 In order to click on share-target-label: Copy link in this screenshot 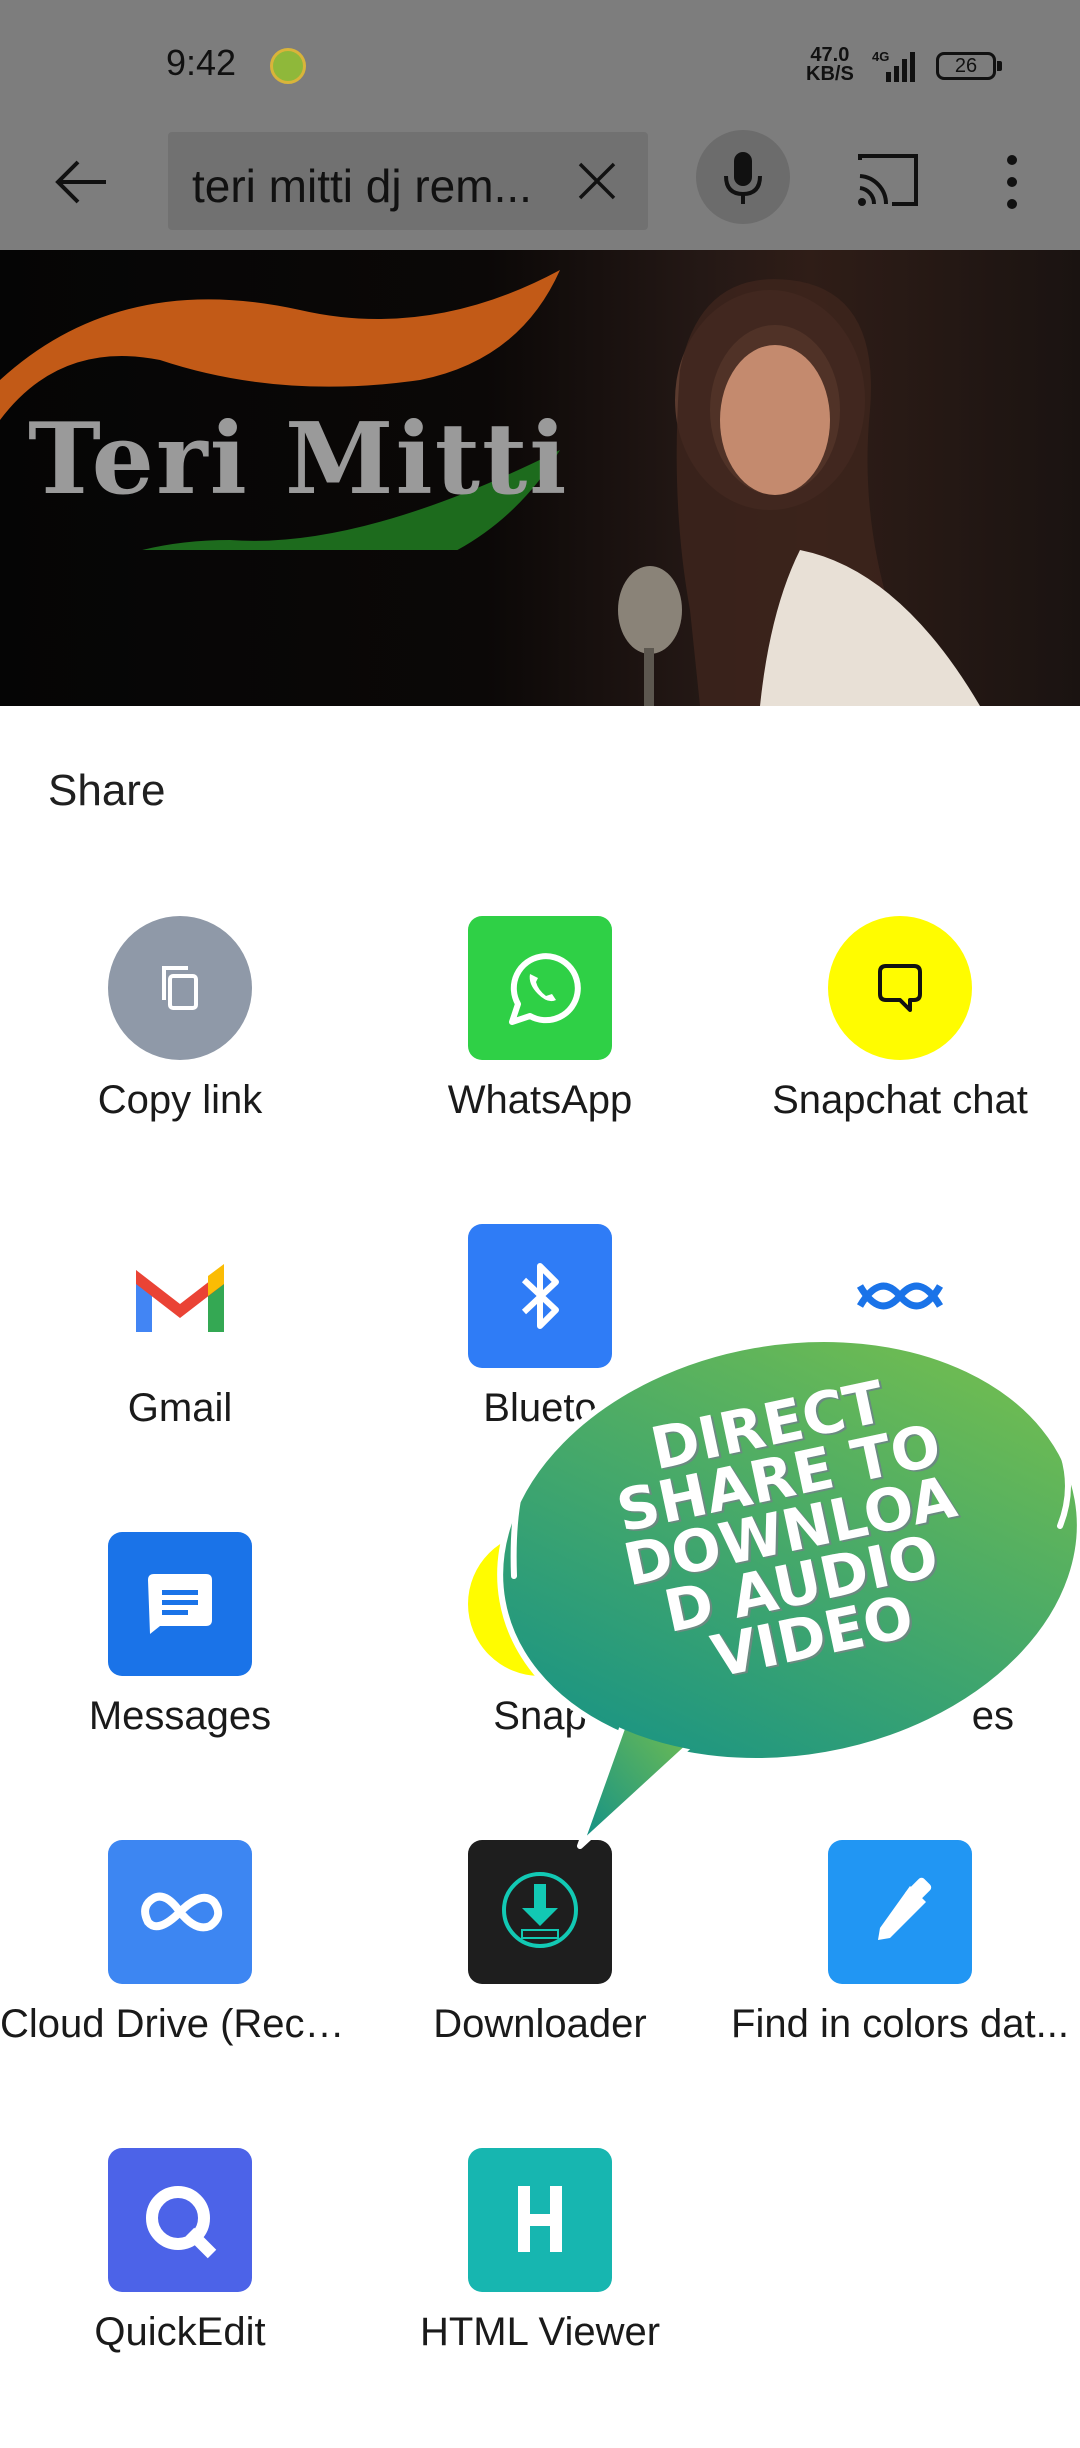, I will do `click(180, 1100)`.